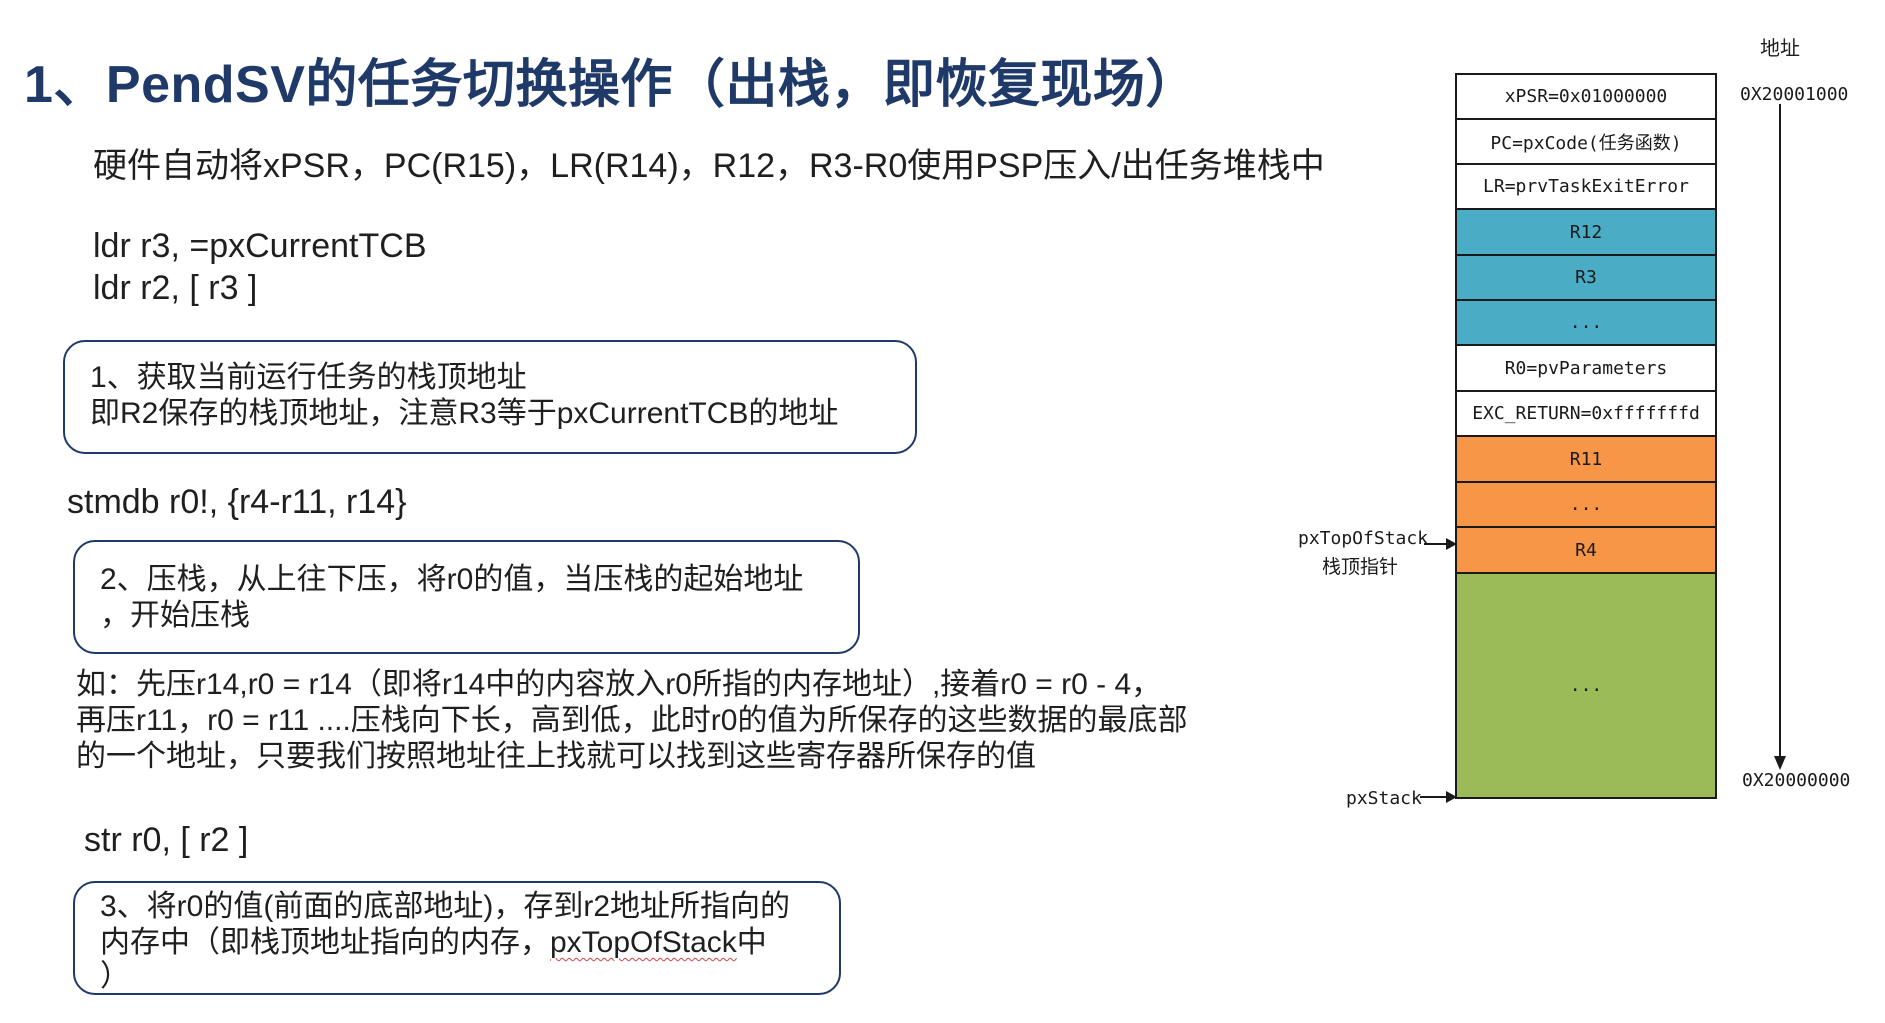  What do you see at coordinates (1586, 413) in the screenshot?
I see `stack-cell: EXC_RETURN=0xfffffffd` at bounding box center [1586, 413].